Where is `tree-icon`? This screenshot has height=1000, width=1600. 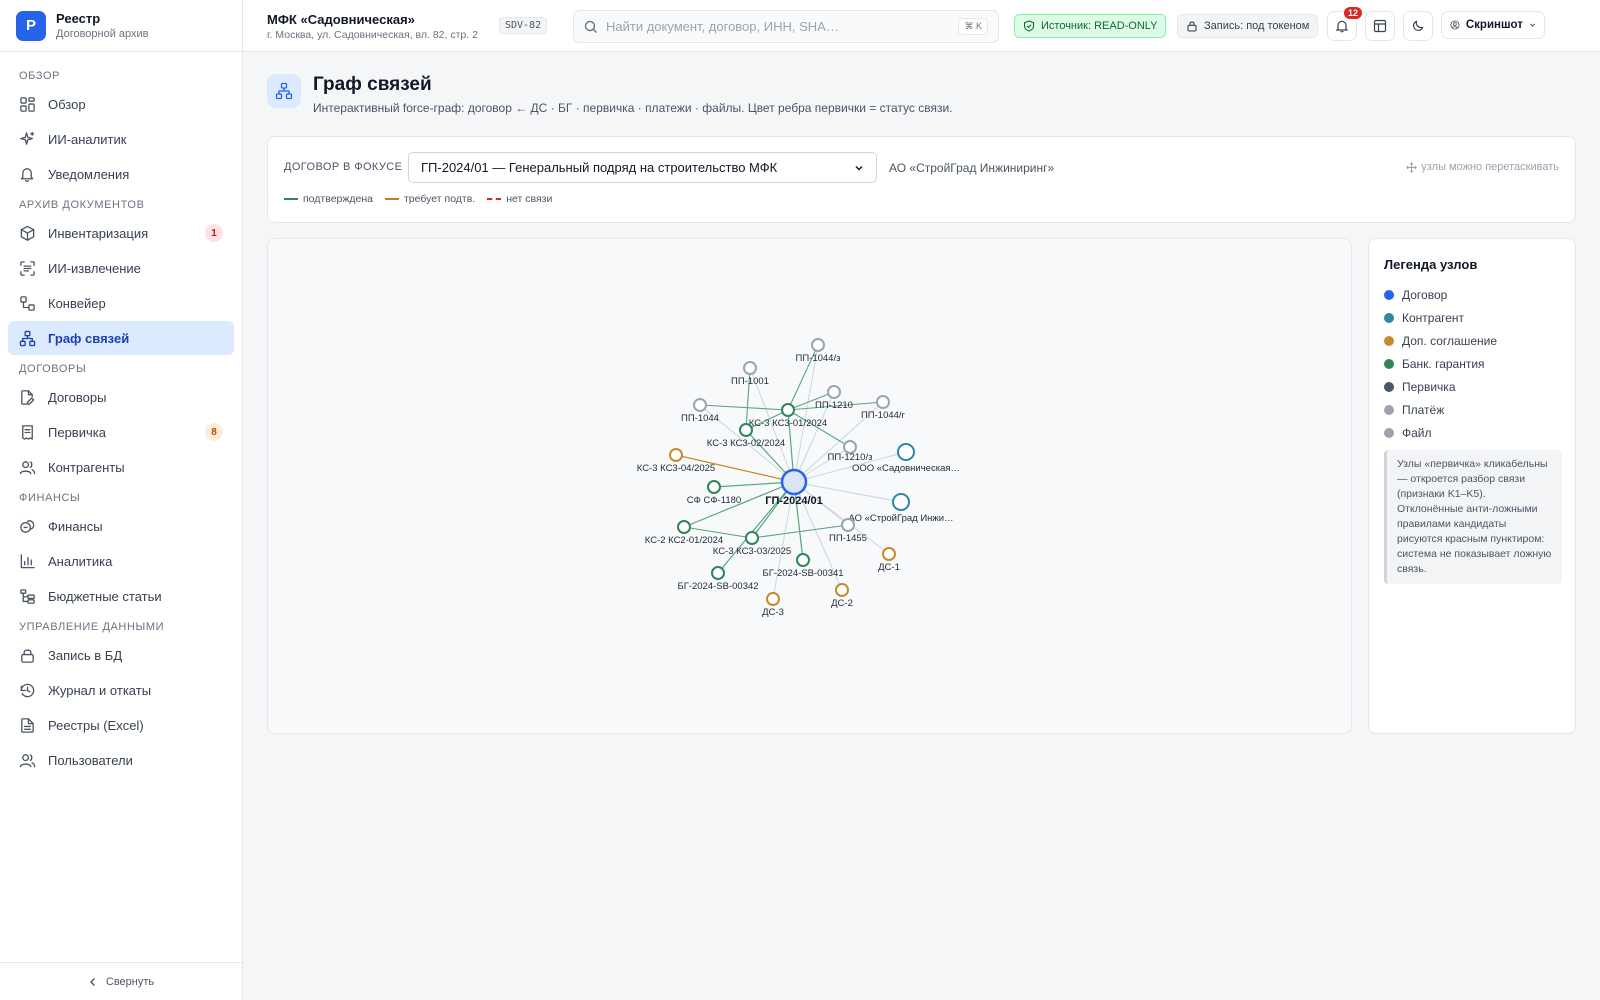 tree-icon is located at coordinates (27, 596).